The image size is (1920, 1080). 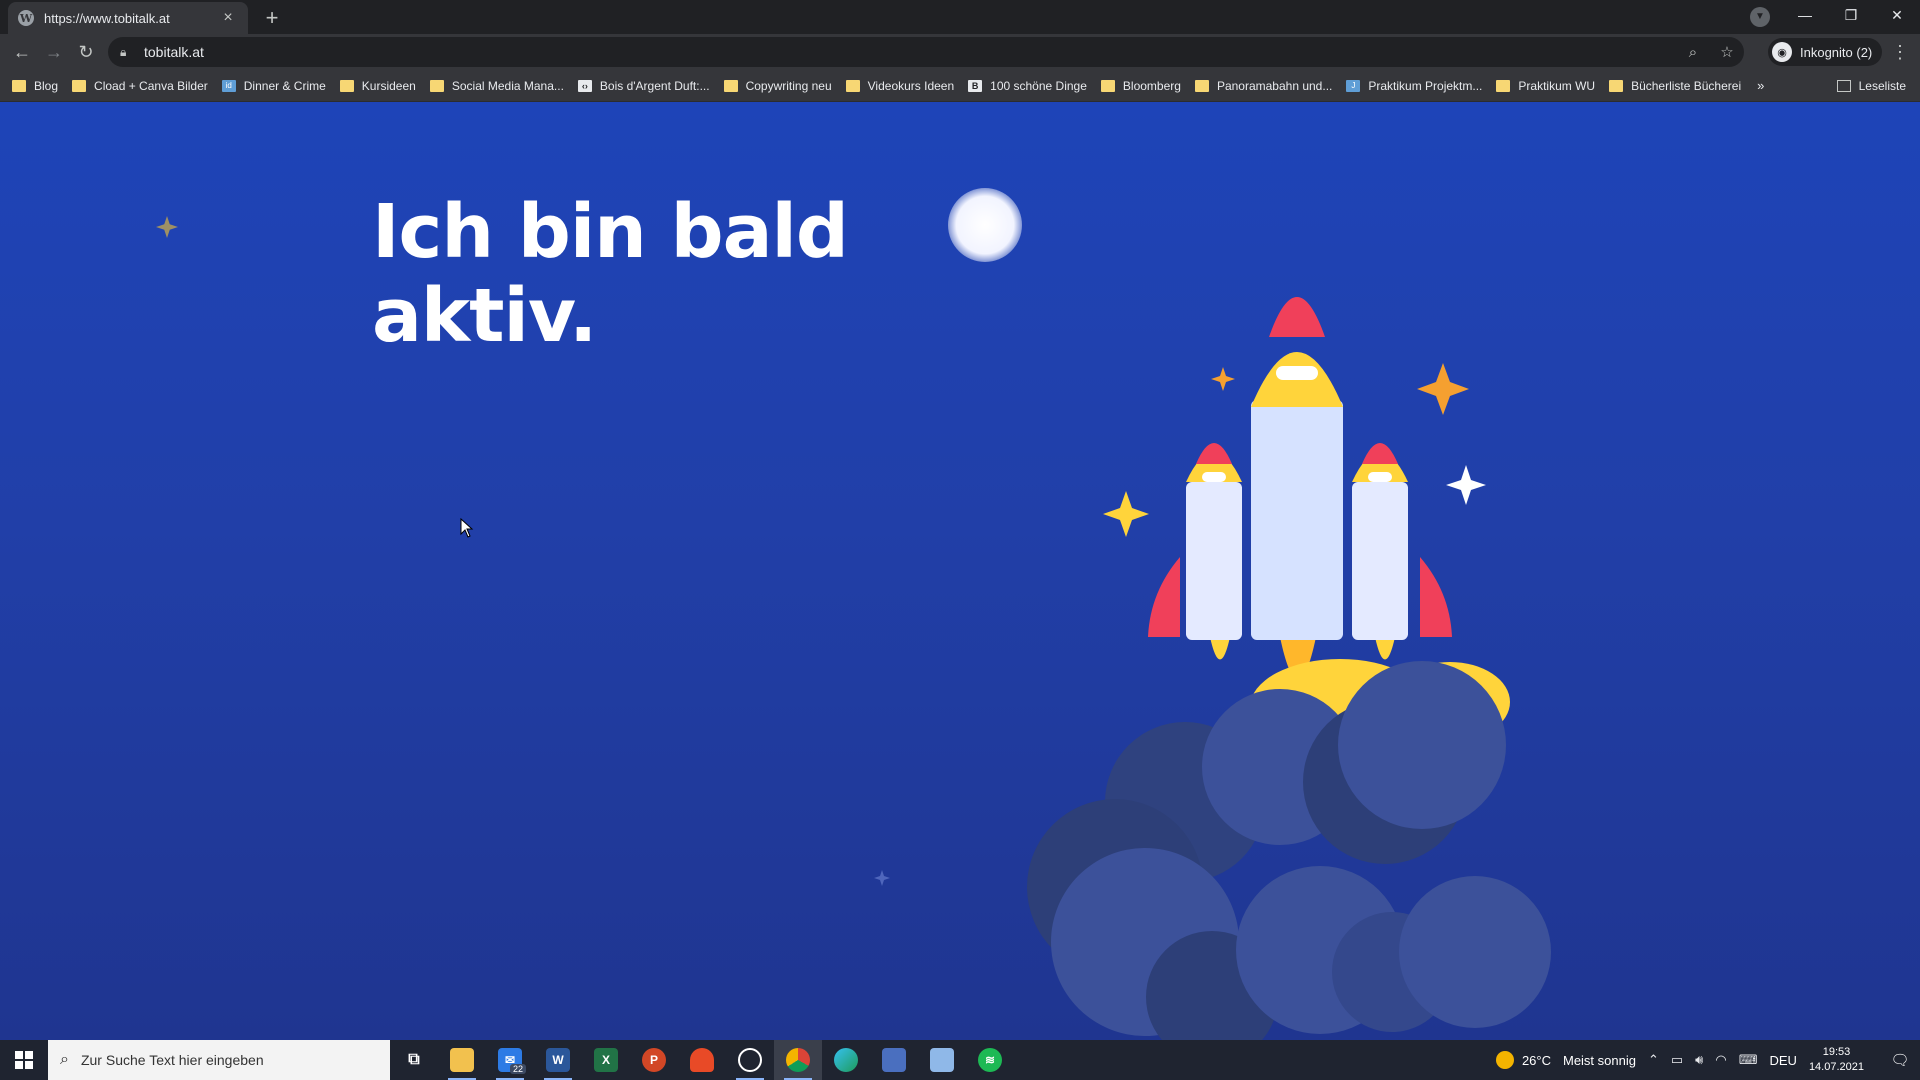 What do you see at coordinates (1720, 1060) in the screenshot?
I see `wifi-icon: ◠` at bounding box center [1720, 1060].